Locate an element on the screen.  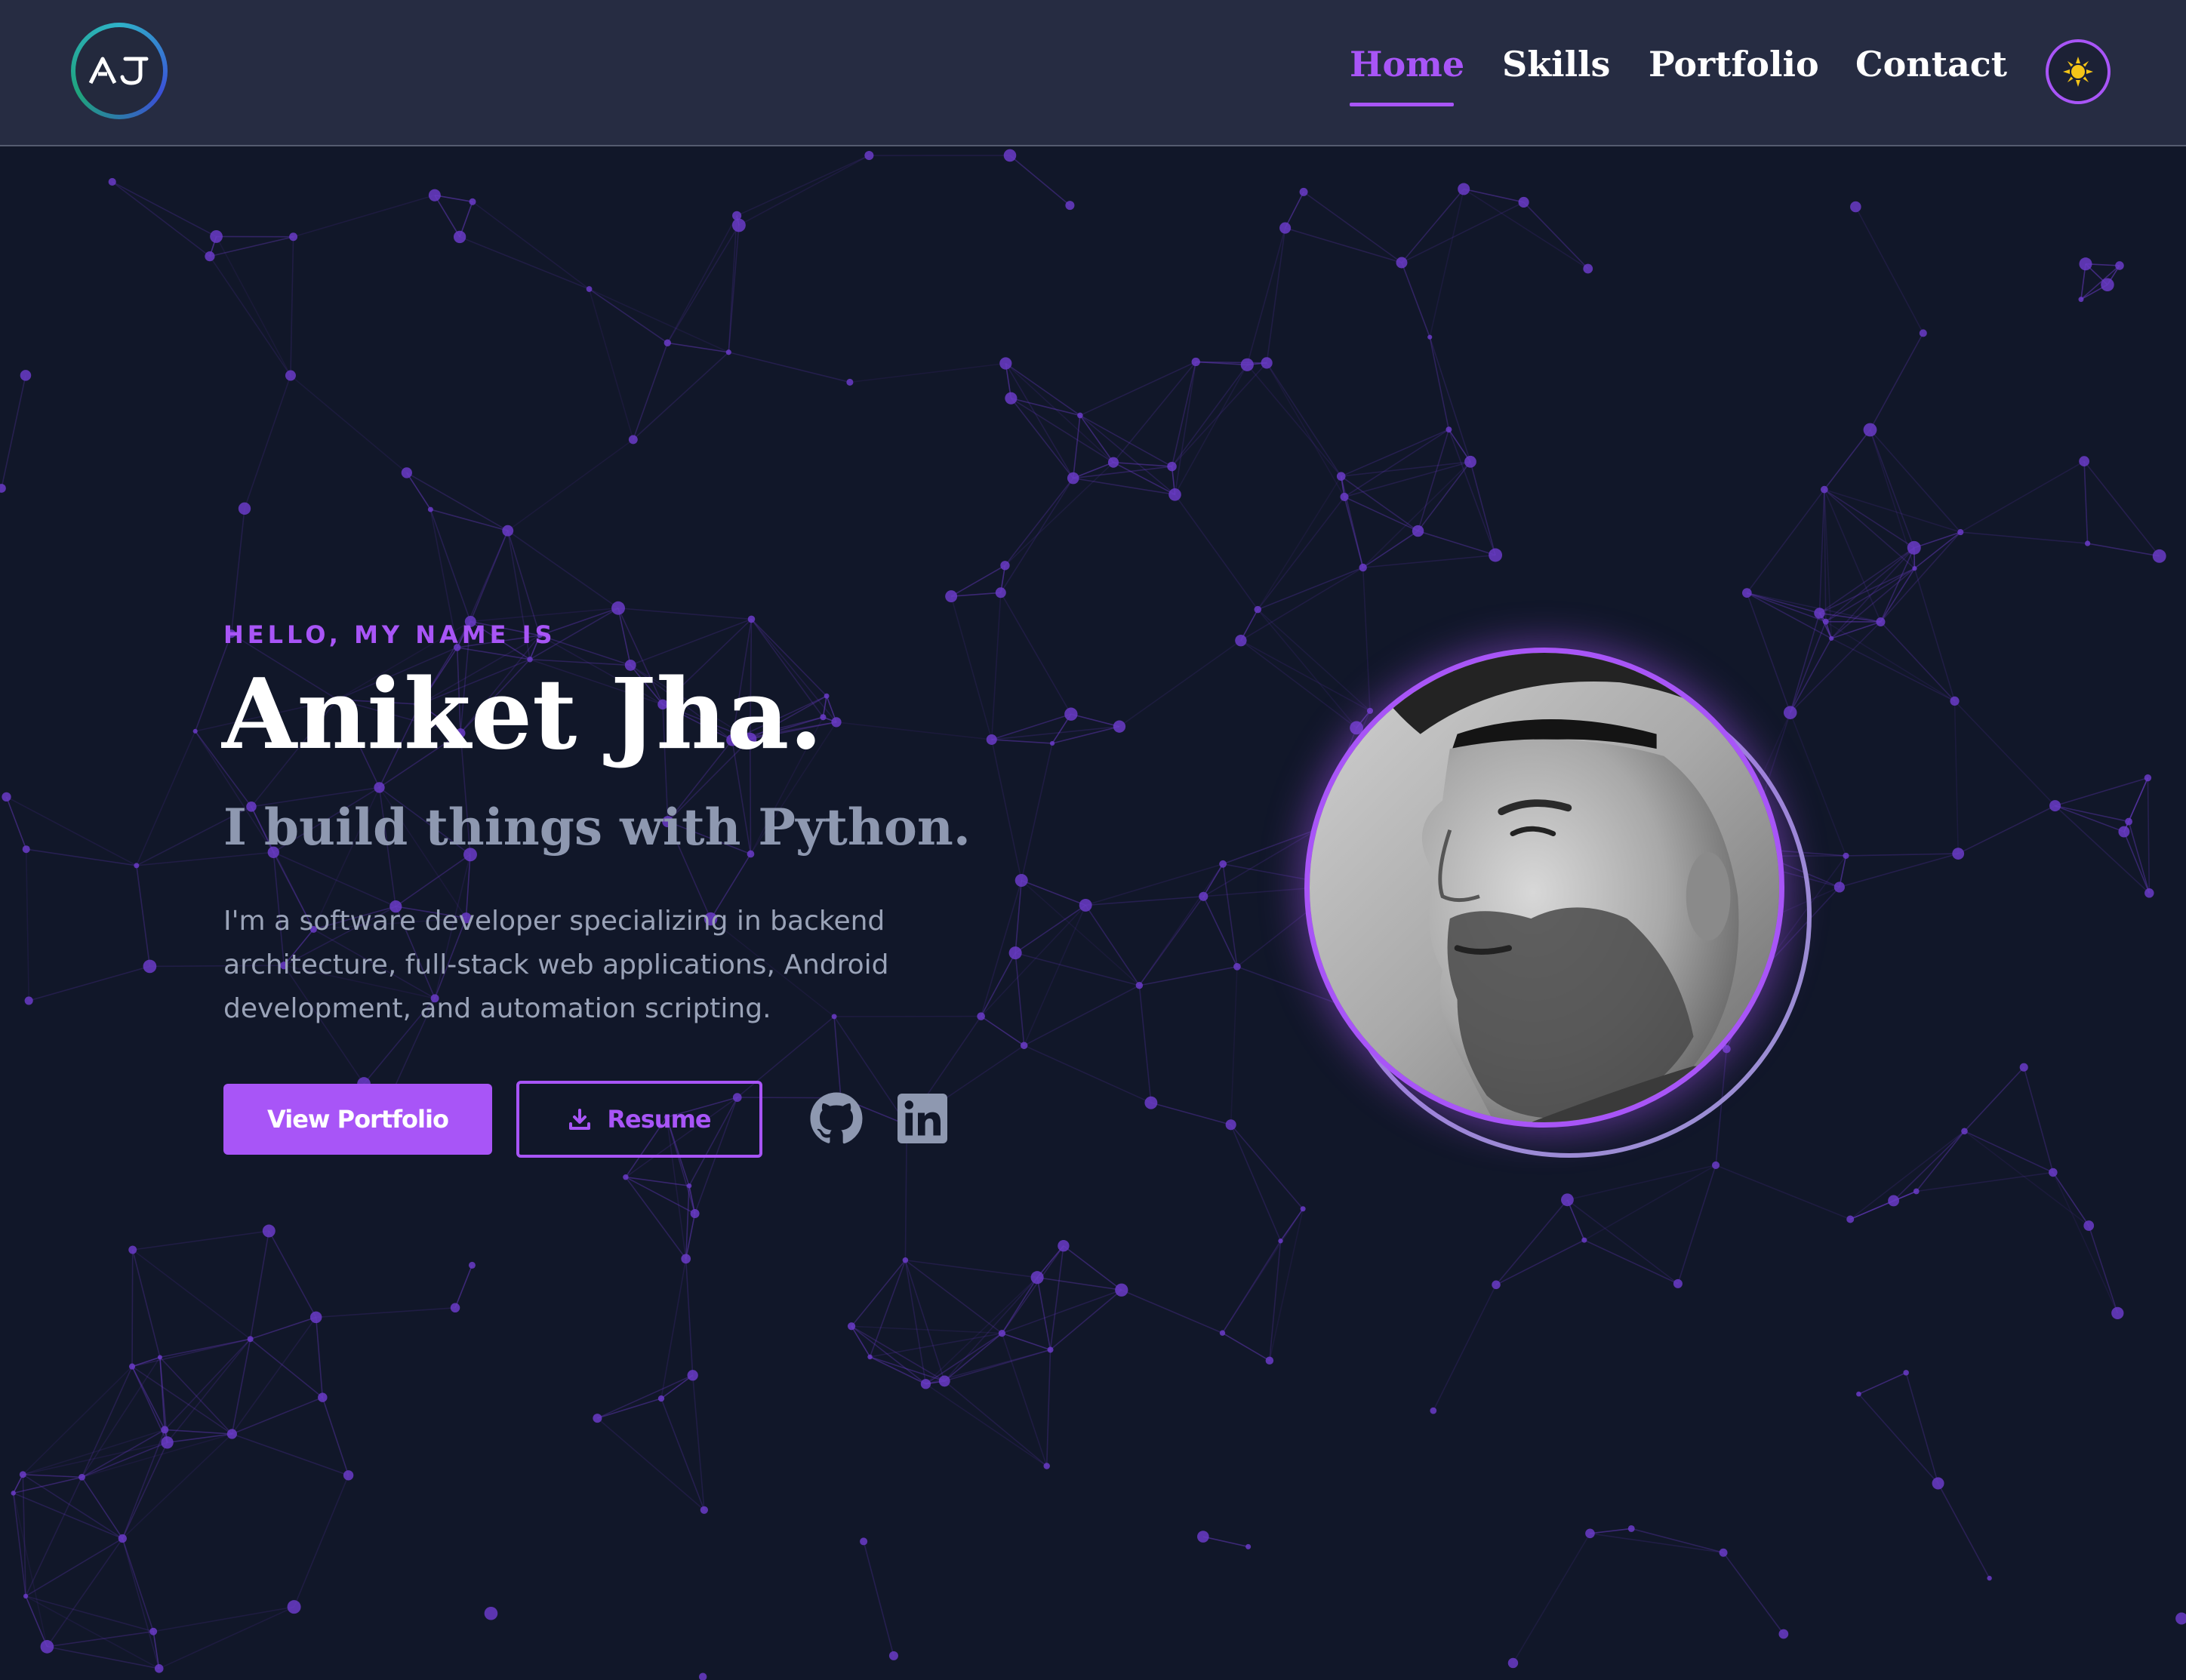
logo-monogram is located at coordinates (119, 71).